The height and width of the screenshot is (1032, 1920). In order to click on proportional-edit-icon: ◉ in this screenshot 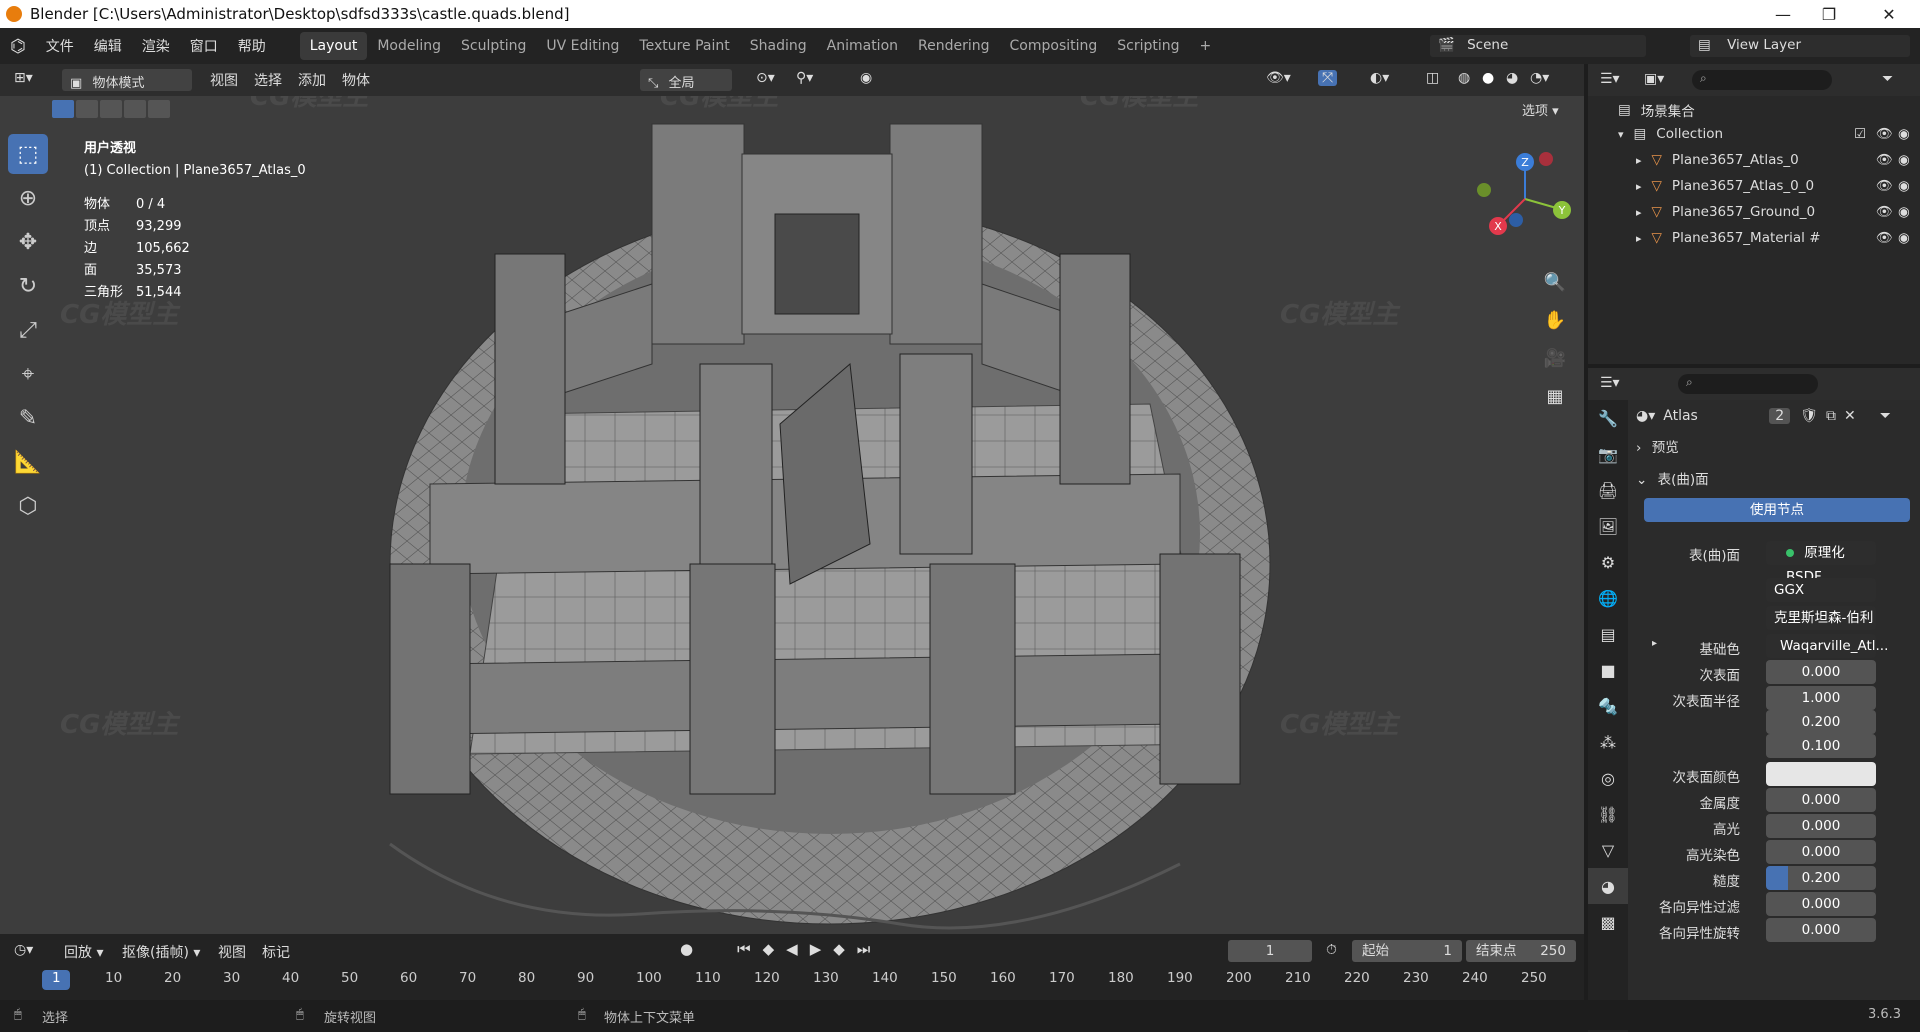, I will do `click(866, 78)`.